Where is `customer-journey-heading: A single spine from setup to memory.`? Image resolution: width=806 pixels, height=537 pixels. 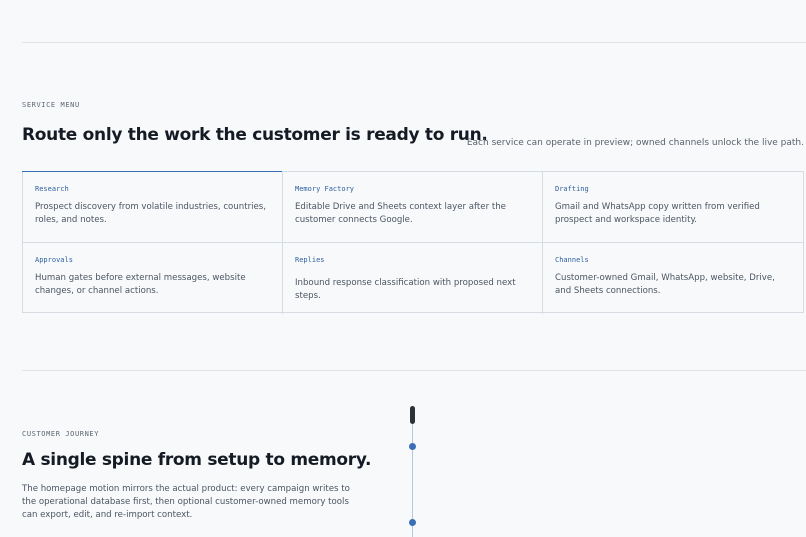 customer-journey-heading: A single spine from setup to memory. is located at coordinates (197, 460).